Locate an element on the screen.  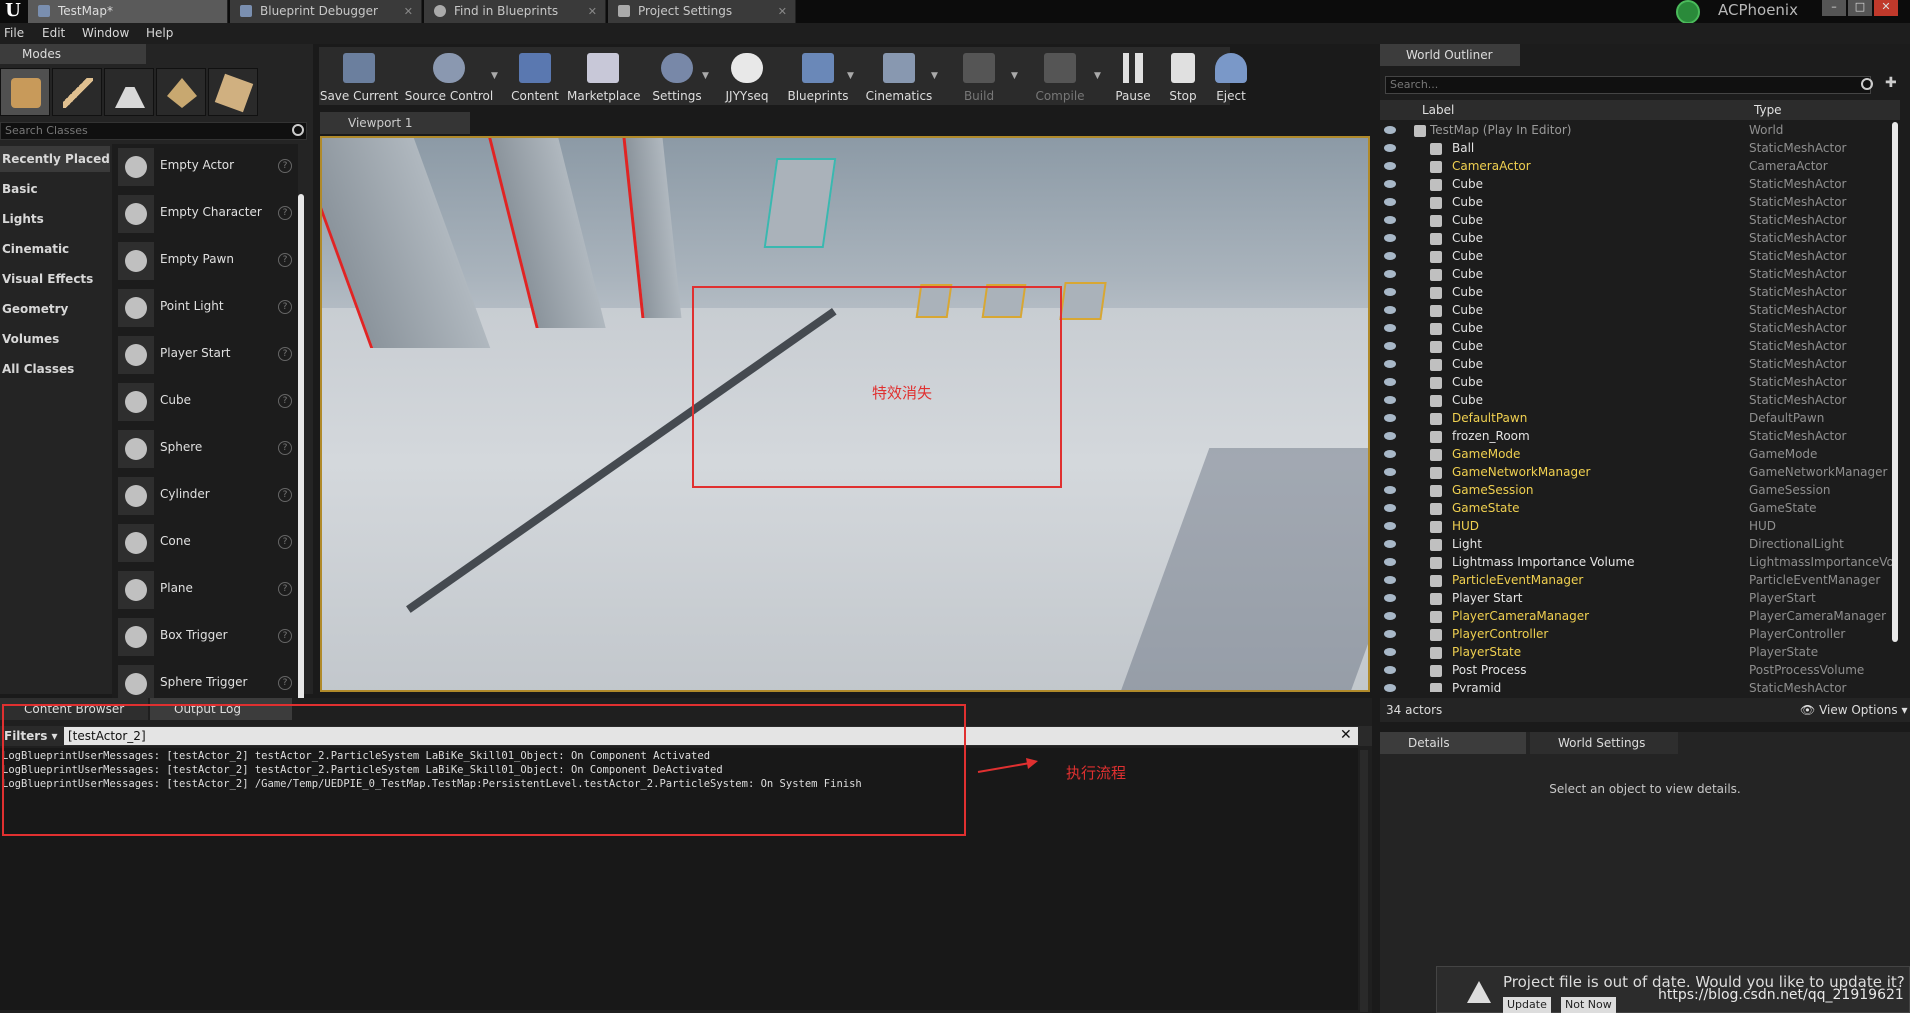
build-button: Build is located at coordinates (979, 77).